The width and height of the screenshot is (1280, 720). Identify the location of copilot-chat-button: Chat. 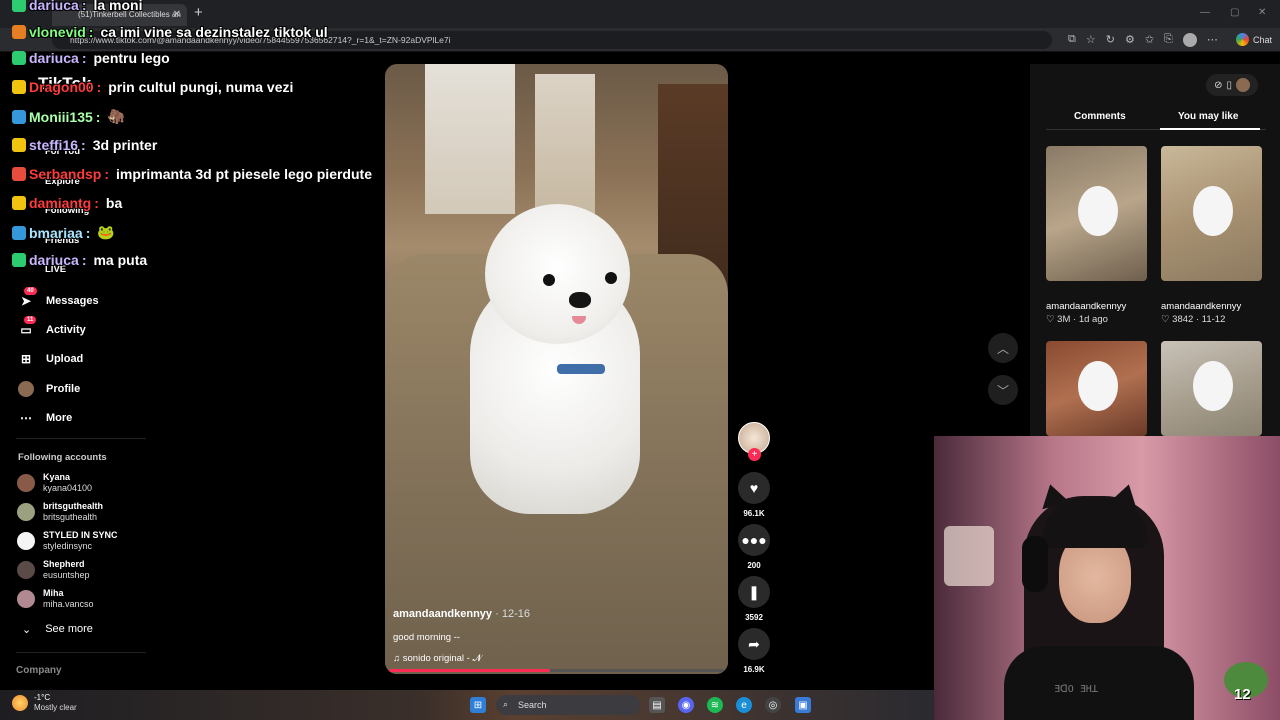
(1253, 39).